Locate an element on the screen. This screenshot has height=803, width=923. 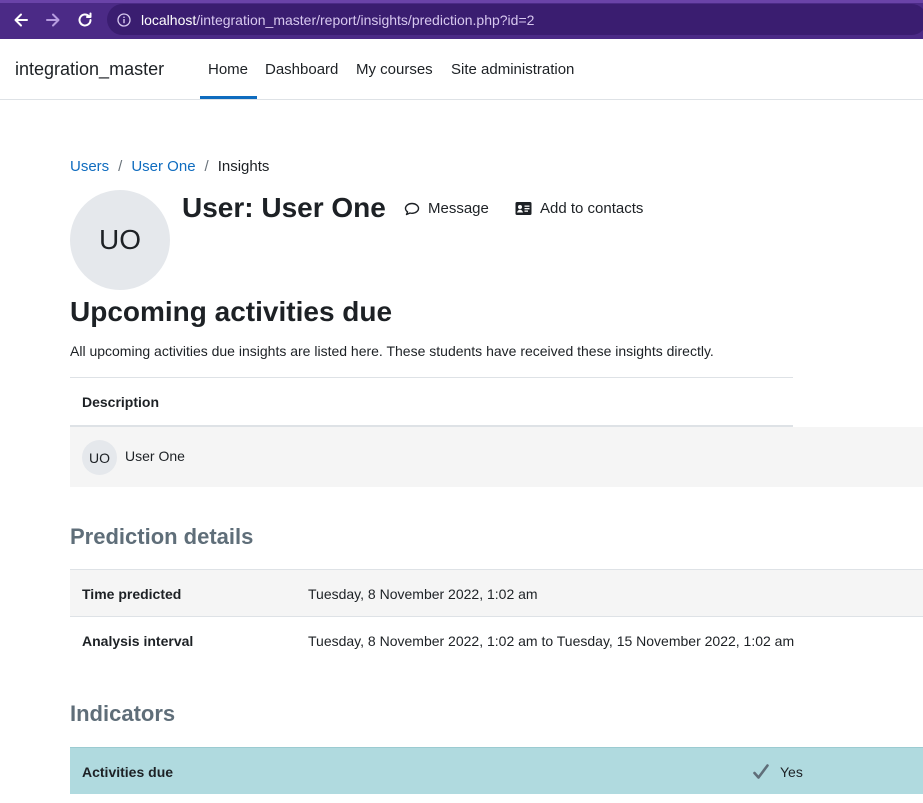
nav-item-site-administration: Site administration is located at coordinates (512, 69).